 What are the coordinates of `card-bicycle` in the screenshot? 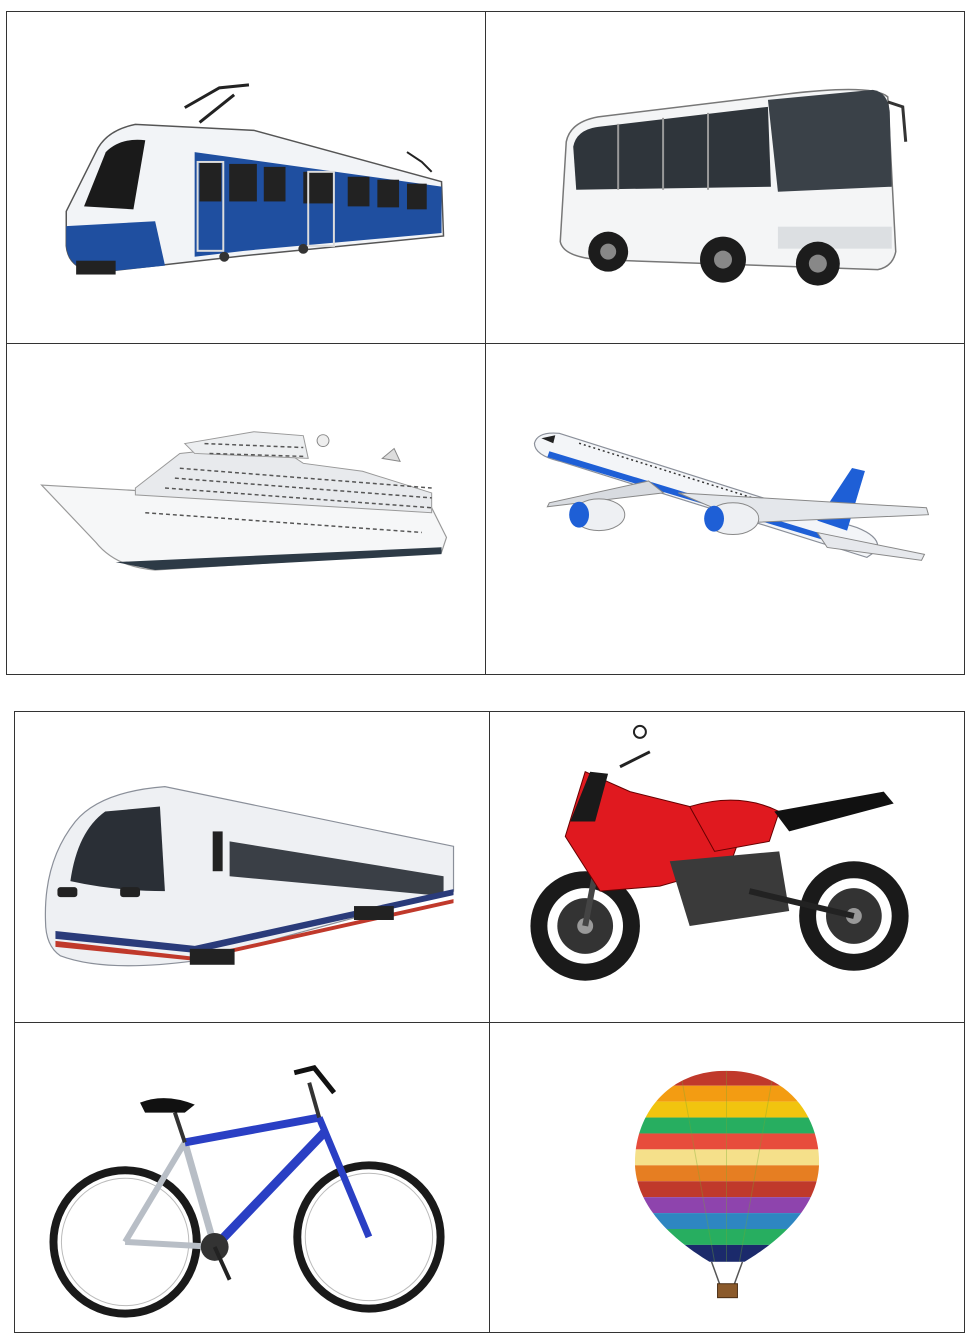 It's located at (252, 1177).